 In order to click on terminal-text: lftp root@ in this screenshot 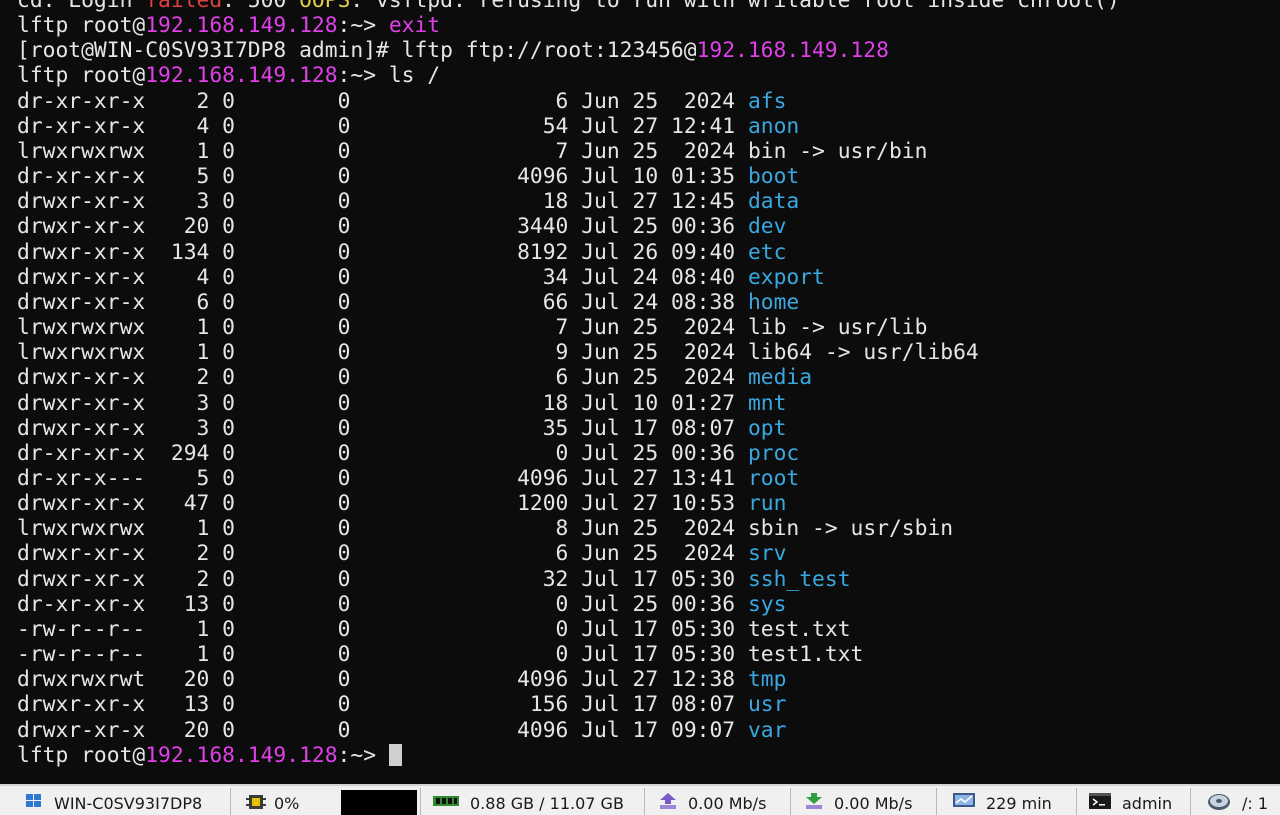, I will do `click(81, 26)`.